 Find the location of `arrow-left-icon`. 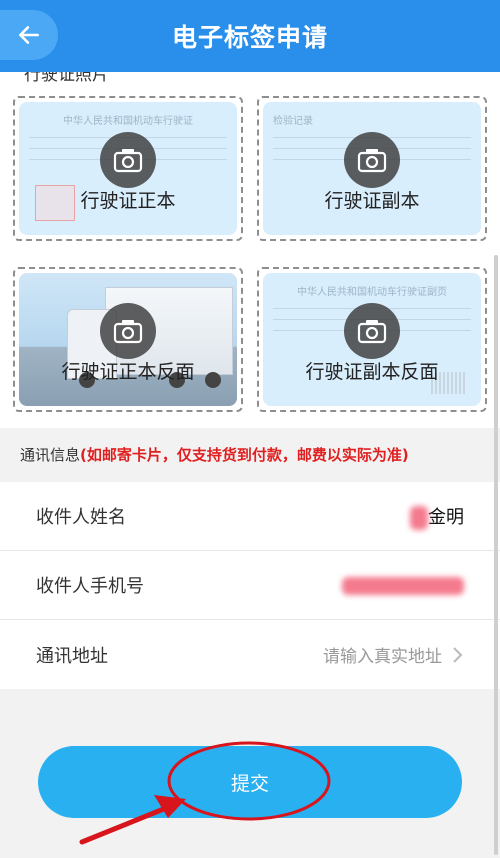

arrow-left-icon is located at coordinates (29, 35).